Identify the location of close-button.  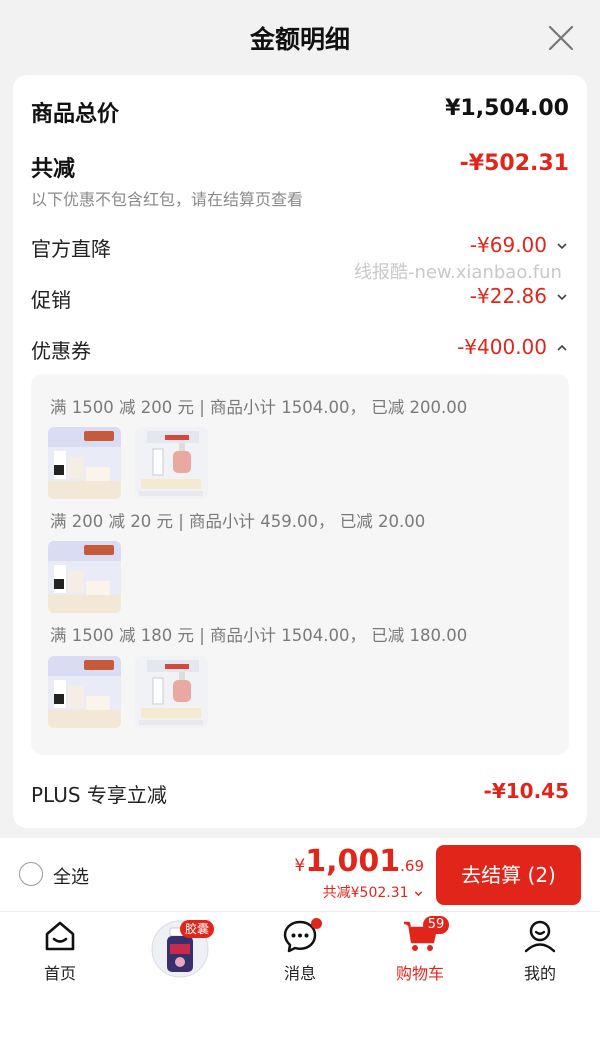
(561, 38).